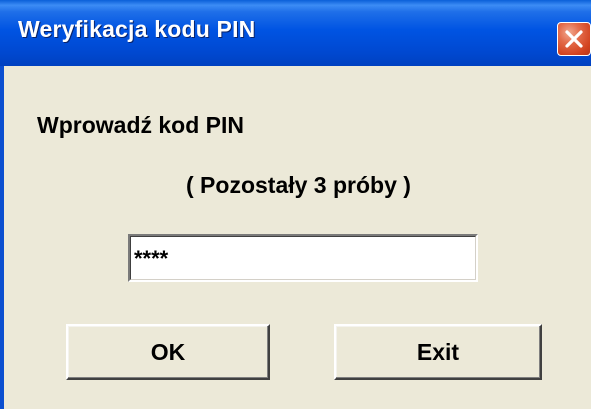 Image resolution: width=591 pixels, height=409 pixels. Describe the element at coordinates (168, 352) in the screenshot. I see `ok-button: OK` at that location.